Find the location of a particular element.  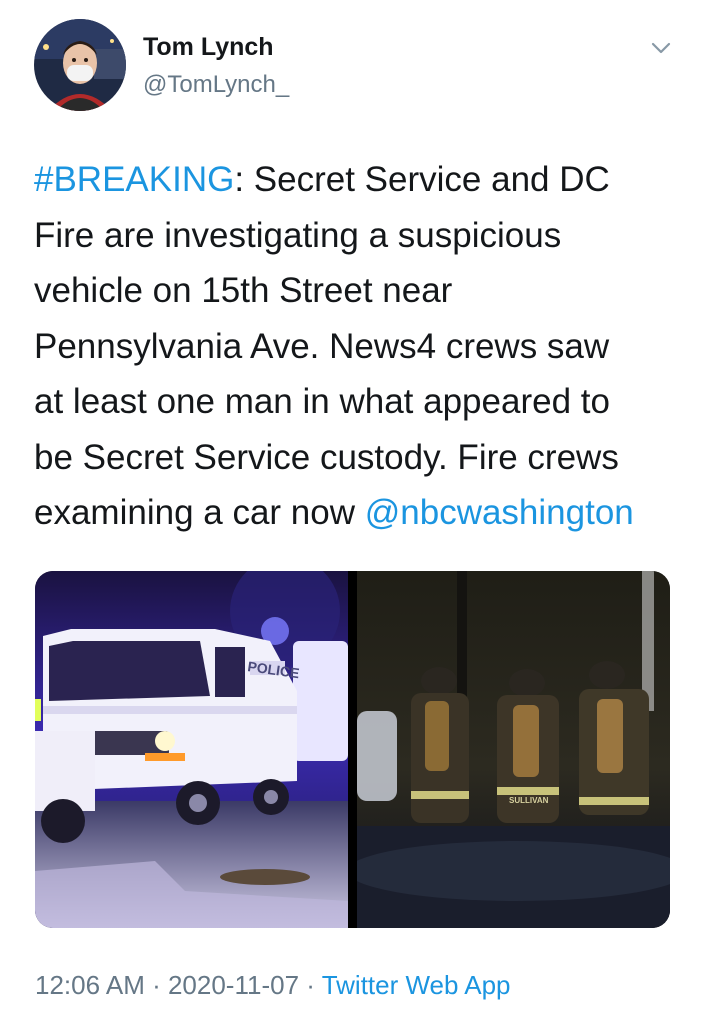

author-name: Tom Lynch is located at coordinates (208, 47).